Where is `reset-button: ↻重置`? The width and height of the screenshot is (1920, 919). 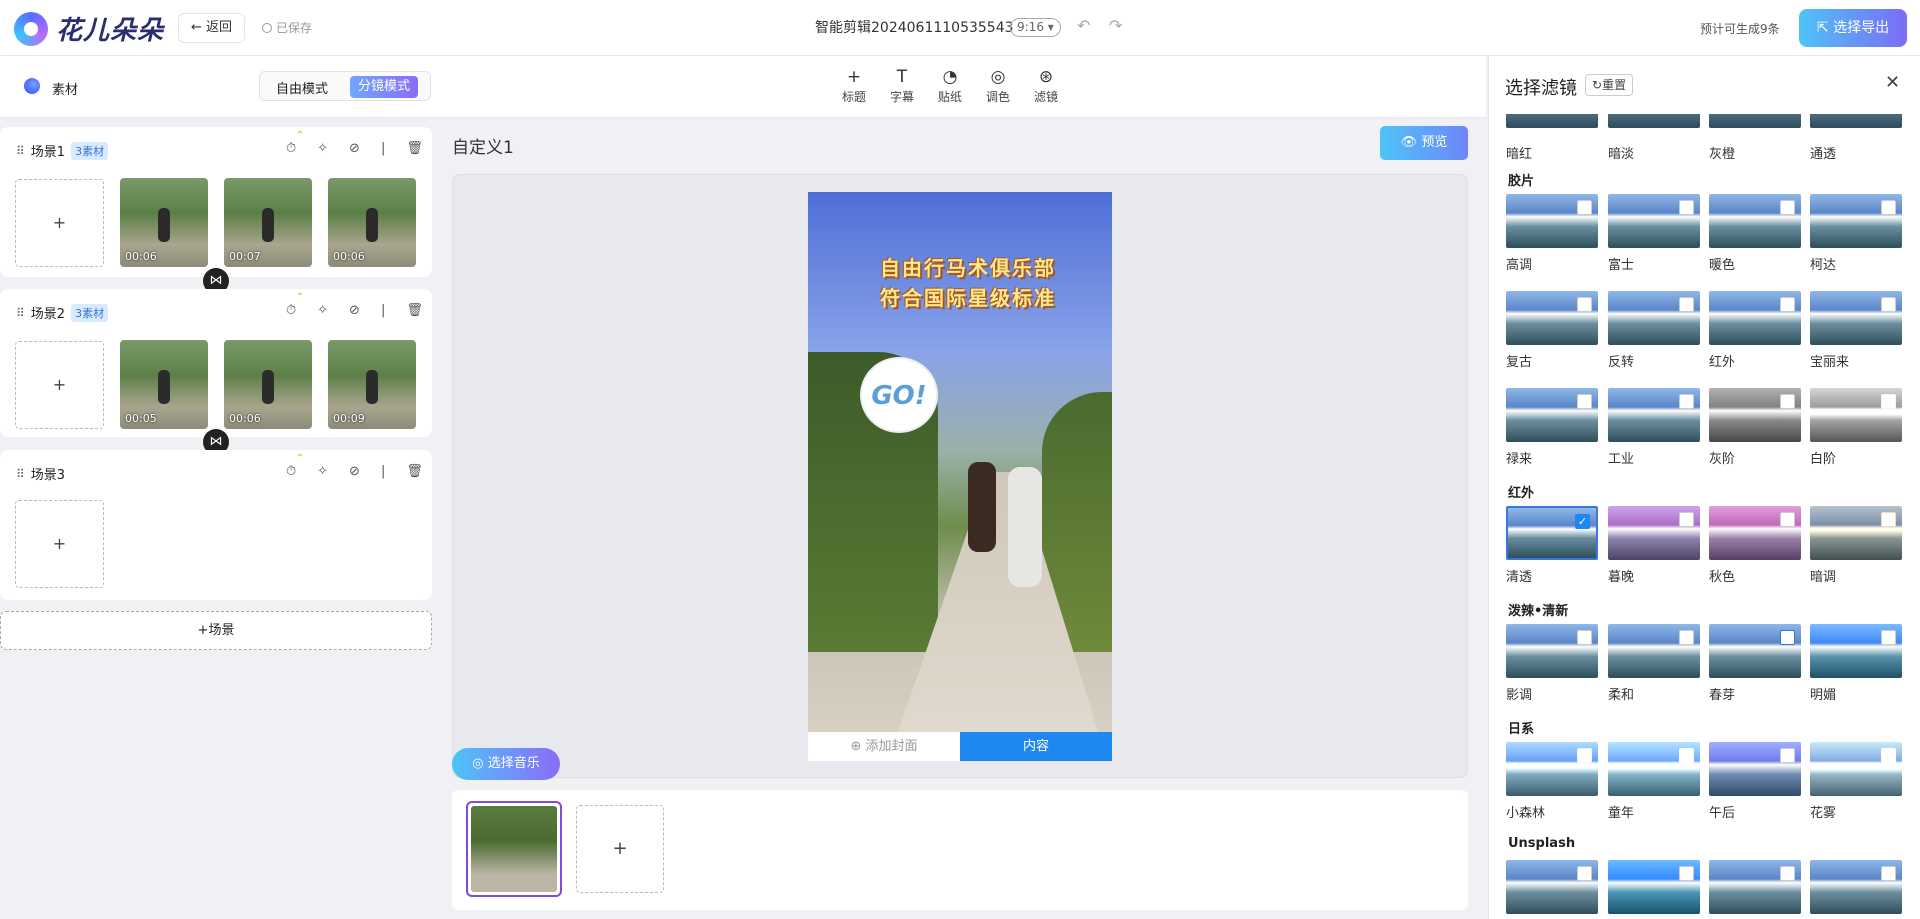 reset-button: ↻重置 is located at coordinates (1609, 85).